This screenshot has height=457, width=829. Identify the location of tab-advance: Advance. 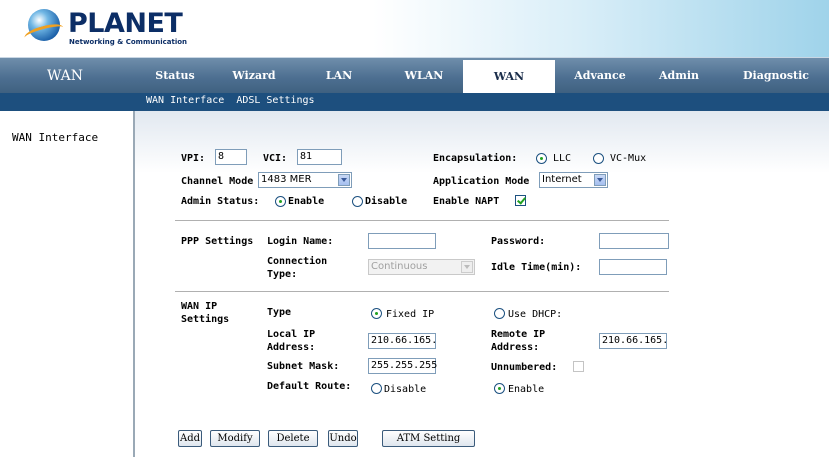
(600, 76).